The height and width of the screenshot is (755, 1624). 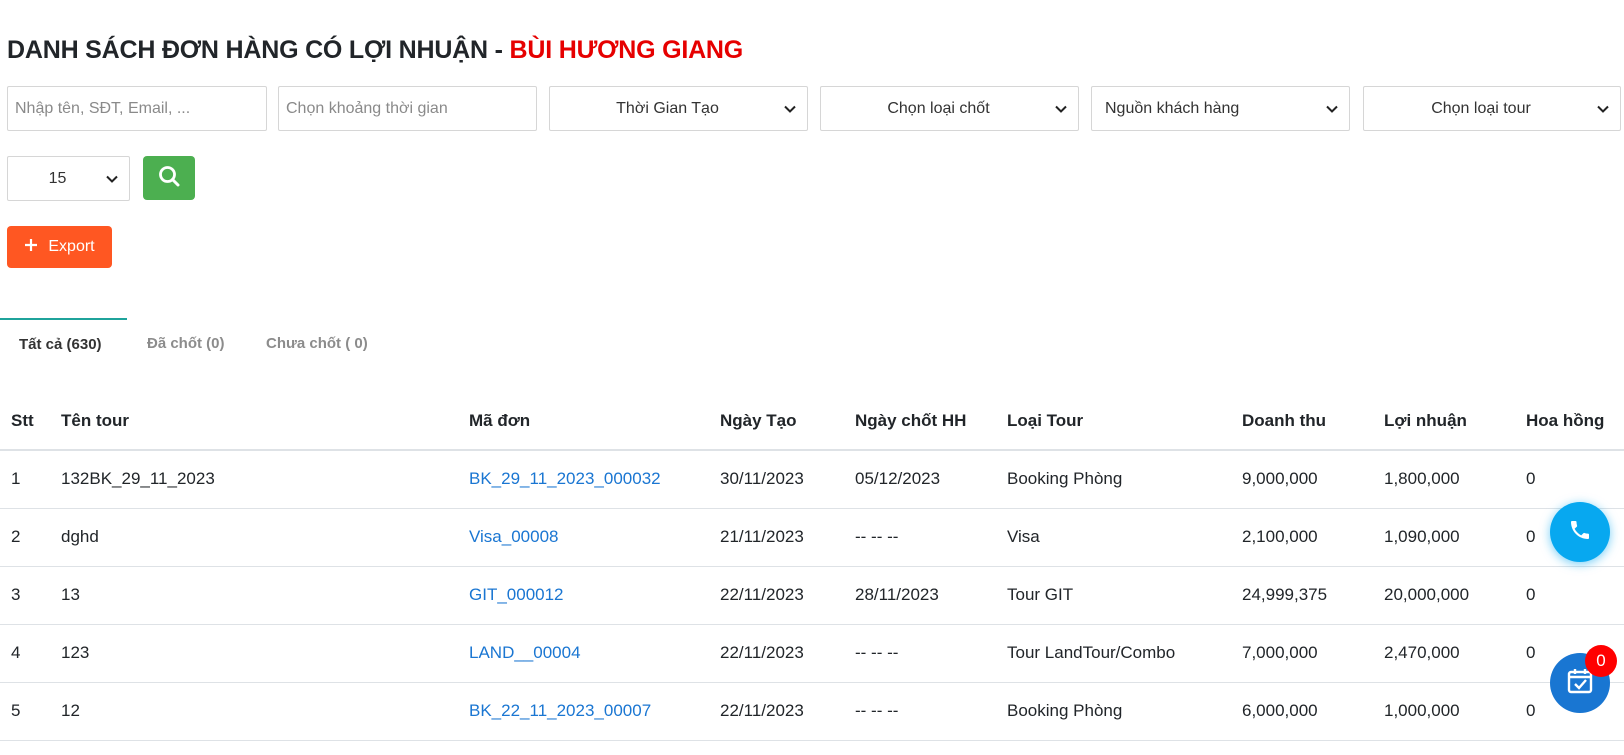 What do you see at coordinates (254, 653) in the screenshot?
I see `cell-tour-name: 123` at bounding box center [254, 653].